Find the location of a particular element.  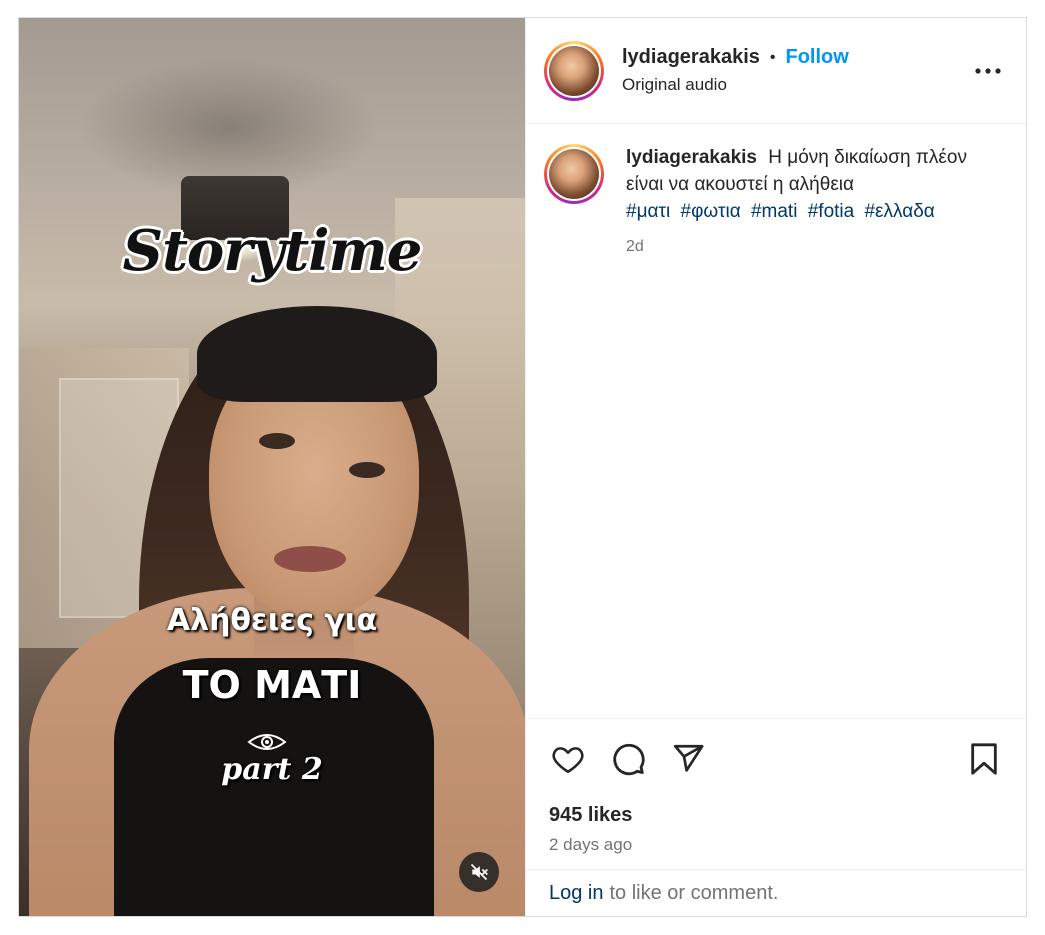

video-overlay-part: part 2 is located at coordinates (272, 769).